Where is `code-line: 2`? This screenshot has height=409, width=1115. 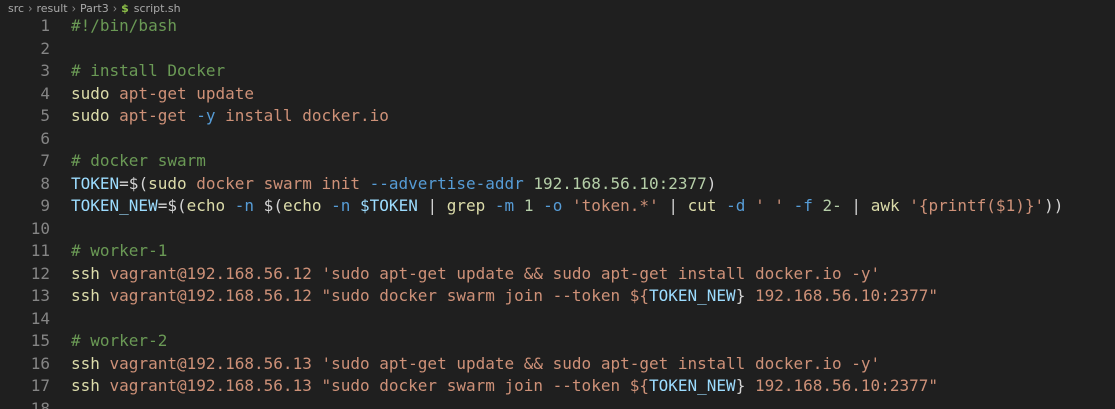
code-line: 2 is located at coordinates (557, 49).